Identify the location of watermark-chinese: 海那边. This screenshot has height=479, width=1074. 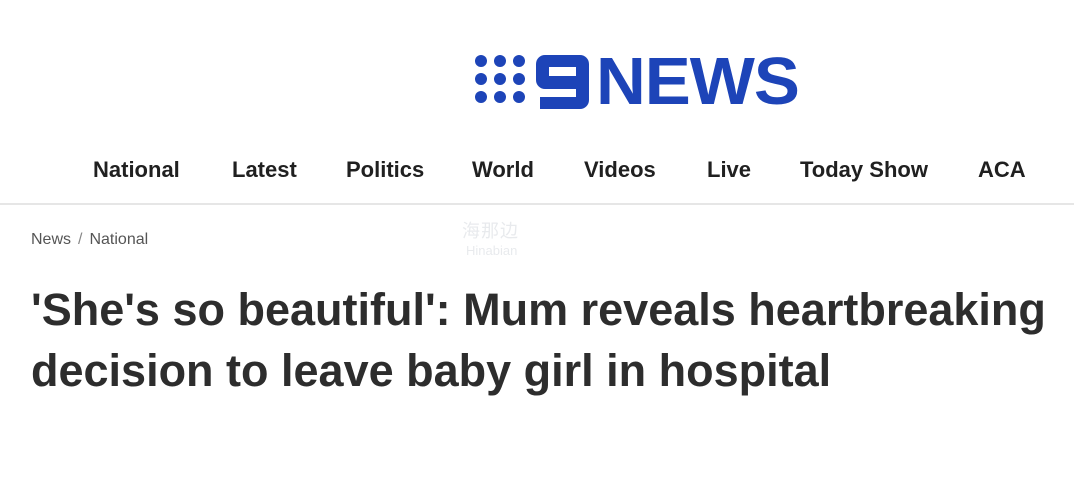
(490, 231).